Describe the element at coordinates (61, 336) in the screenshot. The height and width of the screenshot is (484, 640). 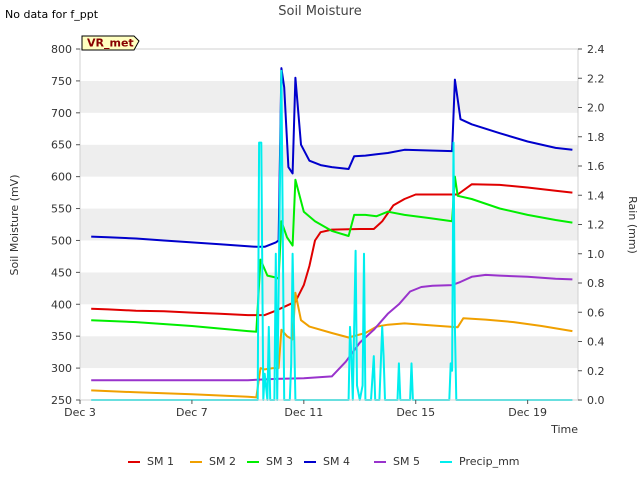
I see `y-tick-label: 350` at that location.